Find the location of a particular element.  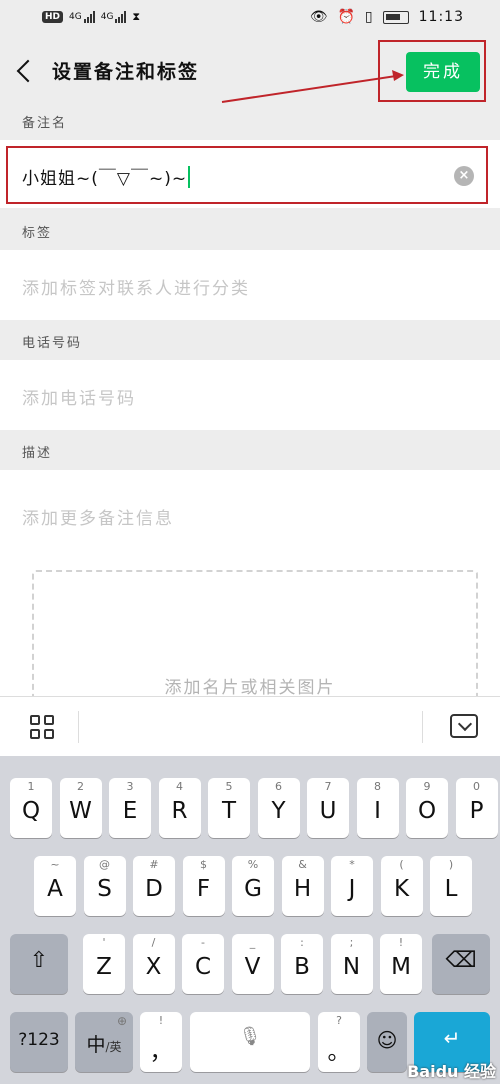

key-g: % G is located at coordinates (253, 886).